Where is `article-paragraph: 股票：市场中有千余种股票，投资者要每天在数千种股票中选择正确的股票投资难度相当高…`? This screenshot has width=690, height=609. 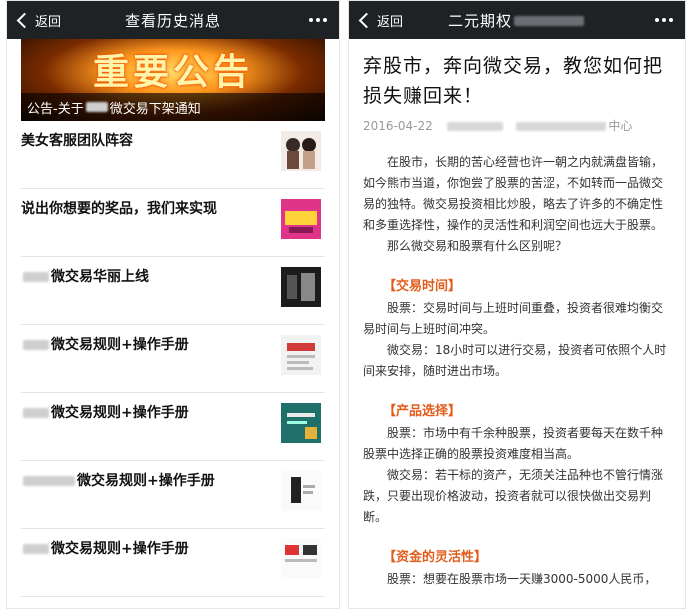
article-paragraph: 股票：市场中有千余种股票，投资者要每天在数千种股票中选择正确的股票投资难度相当高… is located at coordinates (513, 443).